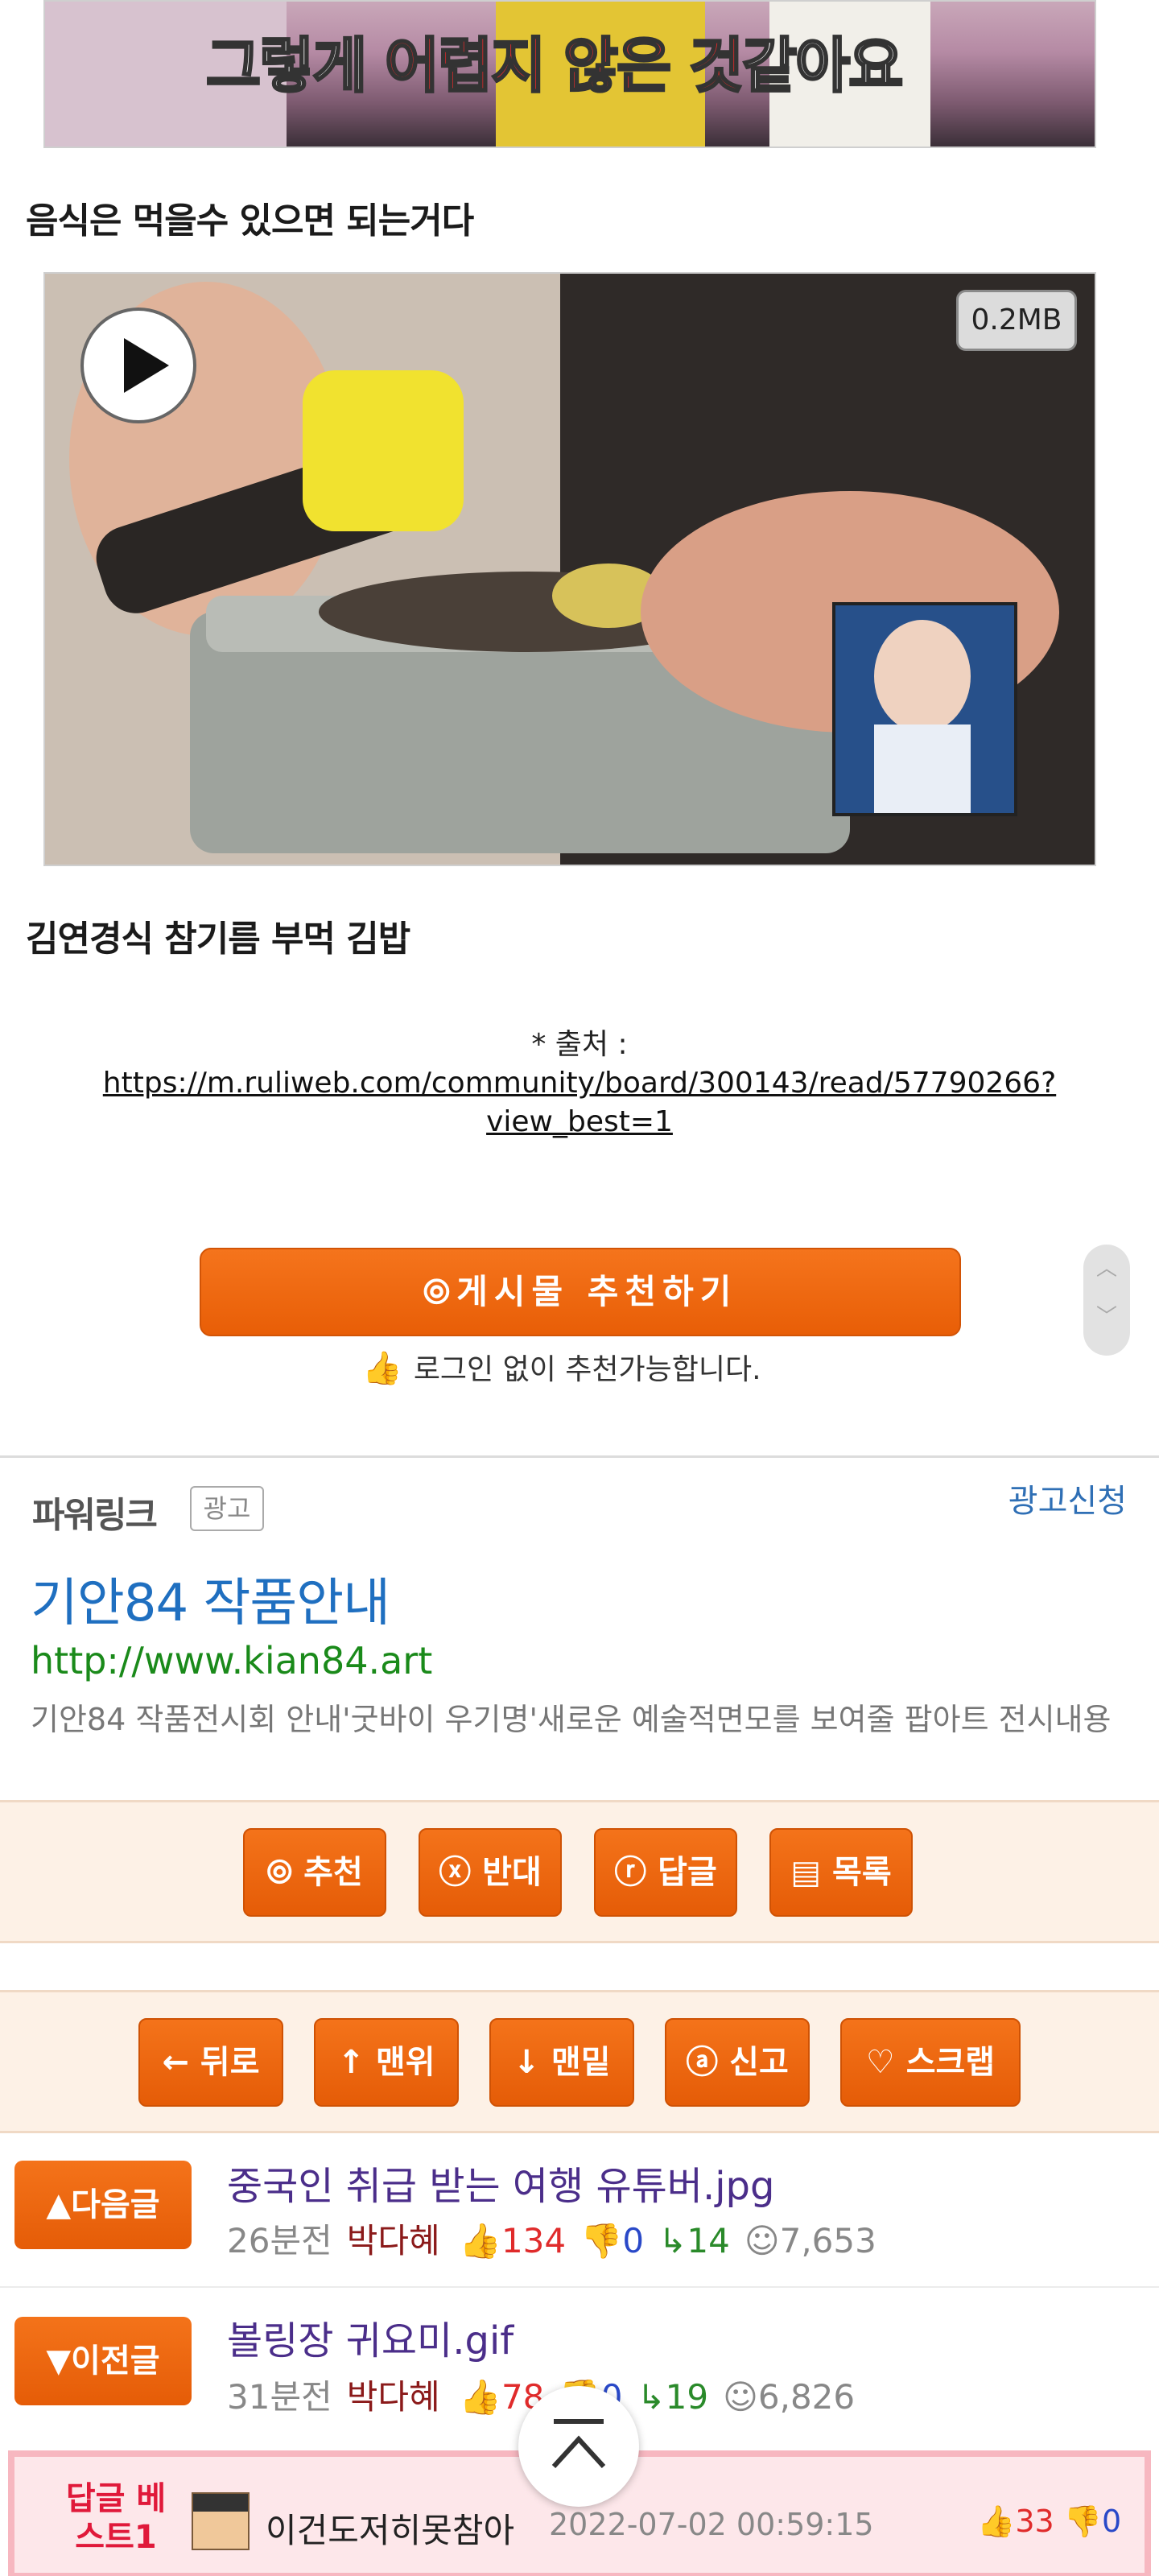 This screenshot has width=1159, height=2576. What do you see at coordinates (673, 2397) in the screenshot?
I see `reply-count: ↳19` at bounding box center [673, 2397].